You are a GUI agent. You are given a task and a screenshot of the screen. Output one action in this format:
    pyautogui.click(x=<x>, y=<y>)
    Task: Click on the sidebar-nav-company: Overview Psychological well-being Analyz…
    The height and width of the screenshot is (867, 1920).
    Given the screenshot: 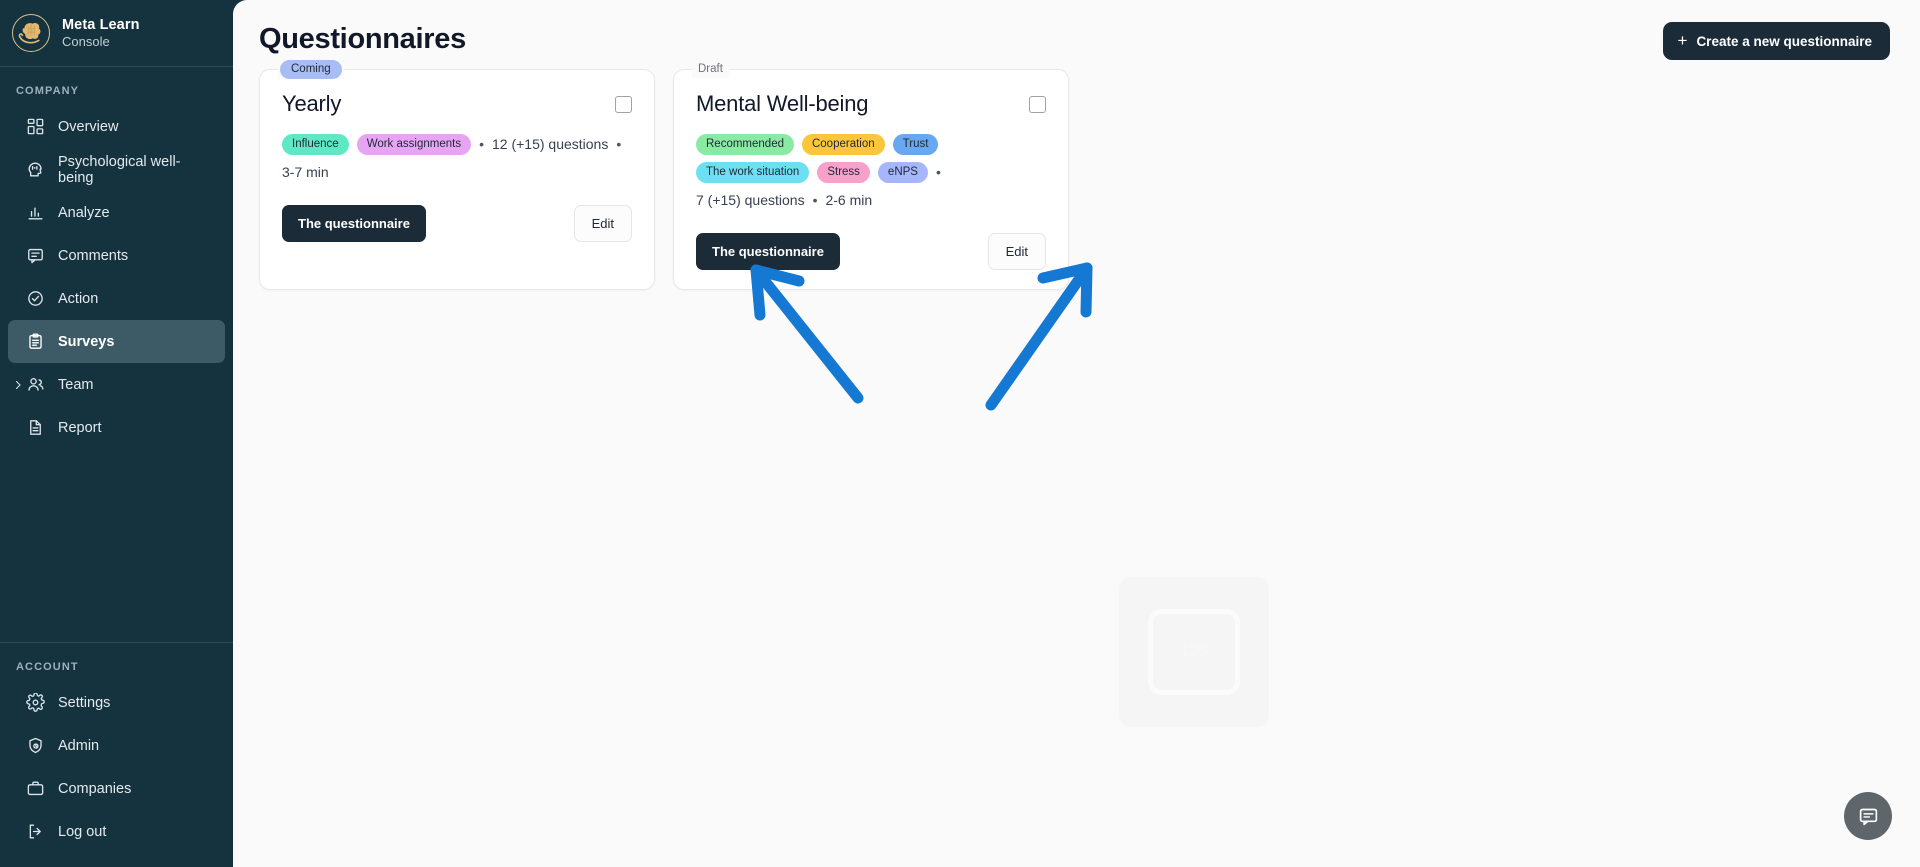 What is the action you would take?
    pyautogui.click(x=116, y=277)
    